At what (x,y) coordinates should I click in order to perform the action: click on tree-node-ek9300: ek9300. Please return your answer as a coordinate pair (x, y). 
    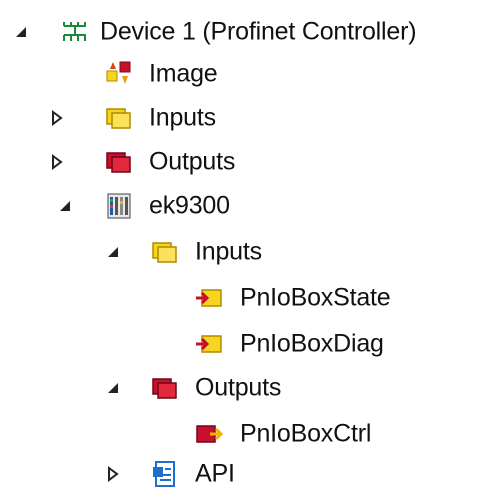
    Looking at the image, I should click on (250, 206).